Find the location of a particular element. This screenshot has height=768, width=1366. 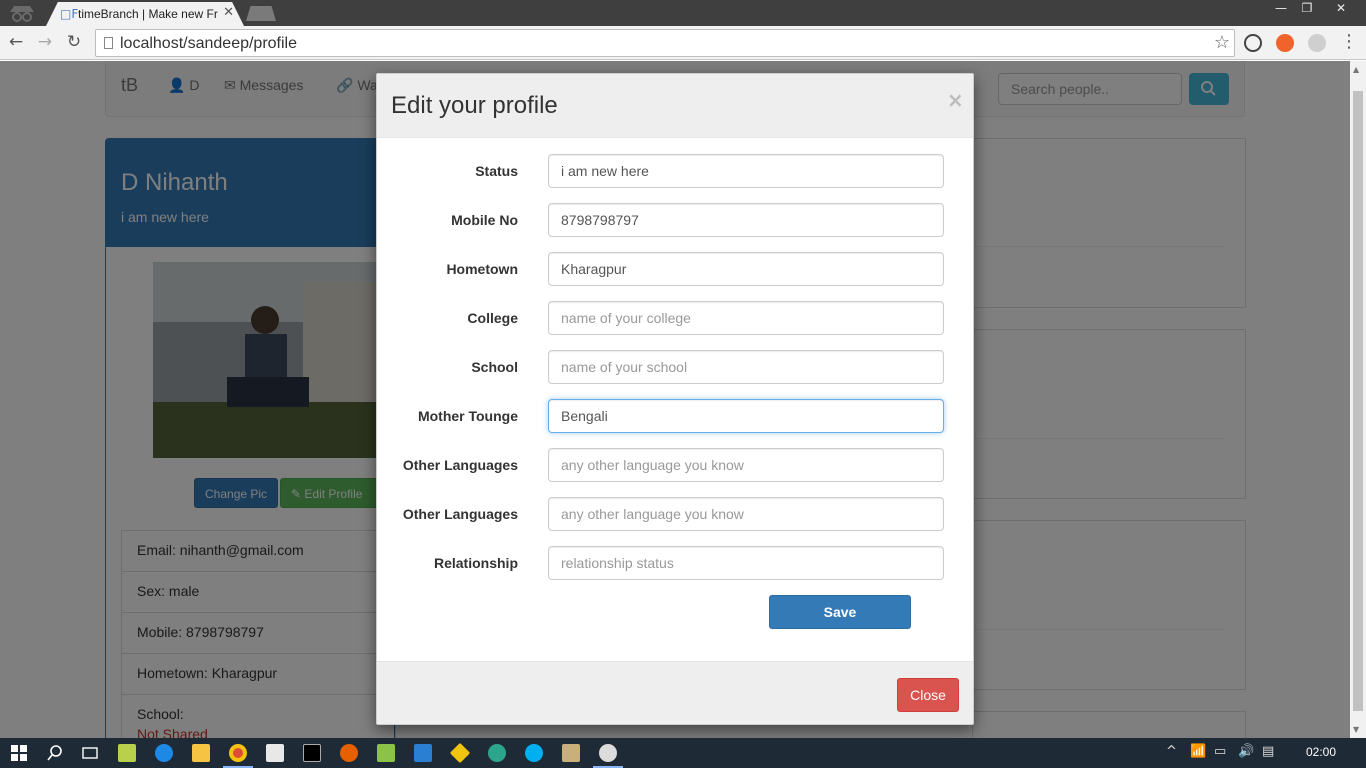

other-languages-label-2: Other Languages is located at coordinates (460, 514).